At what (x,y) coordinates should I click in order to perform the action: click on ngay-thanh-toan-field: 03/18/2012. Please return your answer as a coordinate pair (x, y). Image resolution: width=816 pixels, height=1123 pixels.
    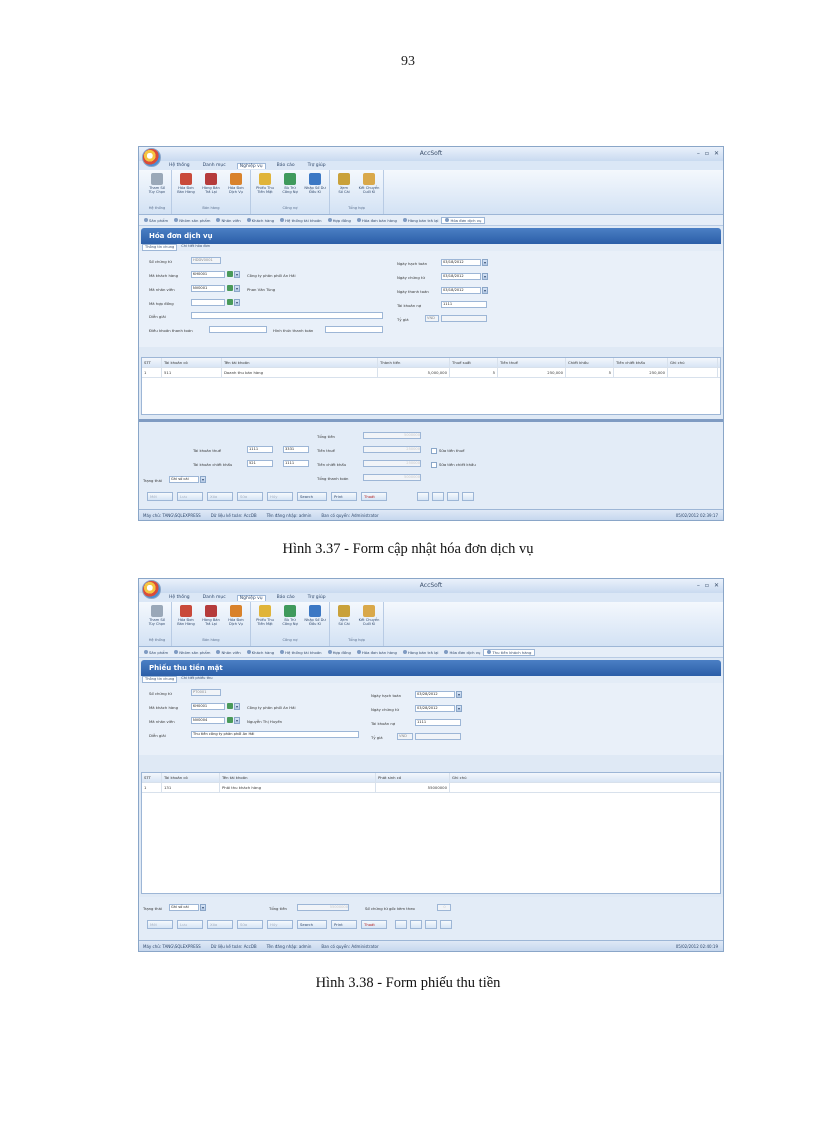
    Looking at the image, I should click on (461, 290).